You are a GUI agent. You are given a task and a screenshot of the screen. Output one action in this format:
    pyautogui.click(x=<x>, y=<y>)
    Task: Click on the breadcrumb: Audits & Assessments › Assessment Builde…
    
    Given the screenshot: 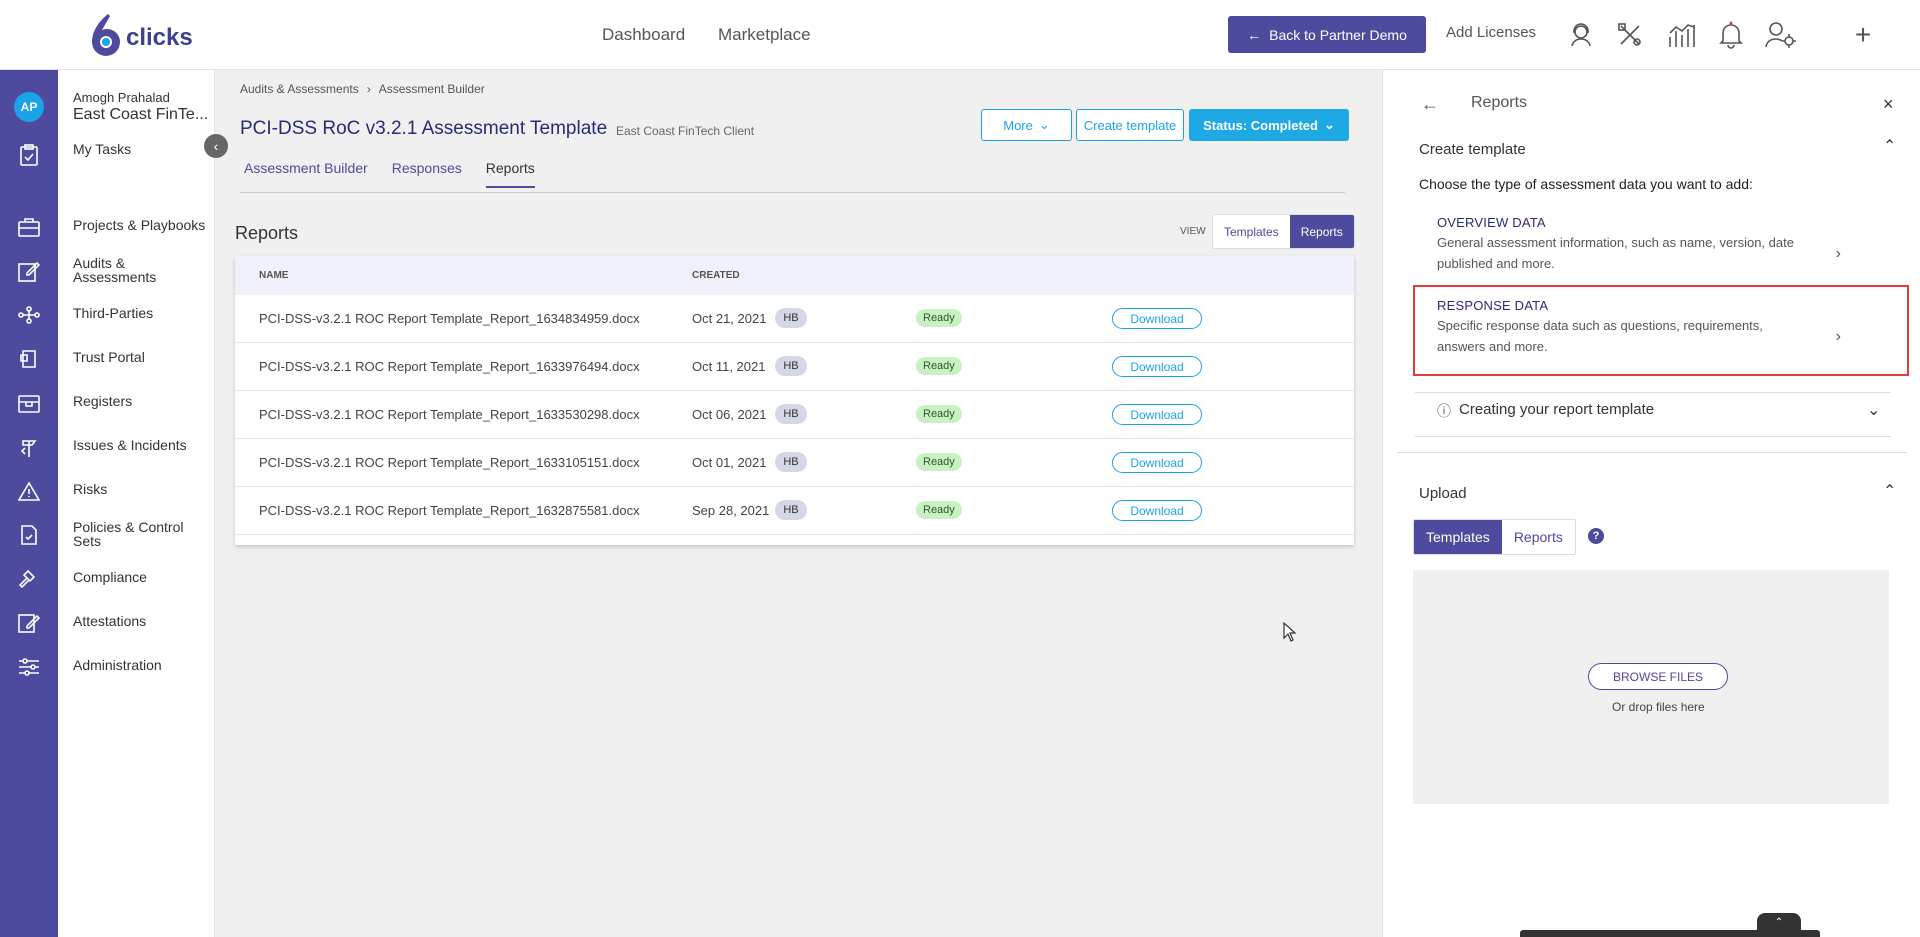 What is the action you would take?
    pyautogui.click(x=362, y=89)
    